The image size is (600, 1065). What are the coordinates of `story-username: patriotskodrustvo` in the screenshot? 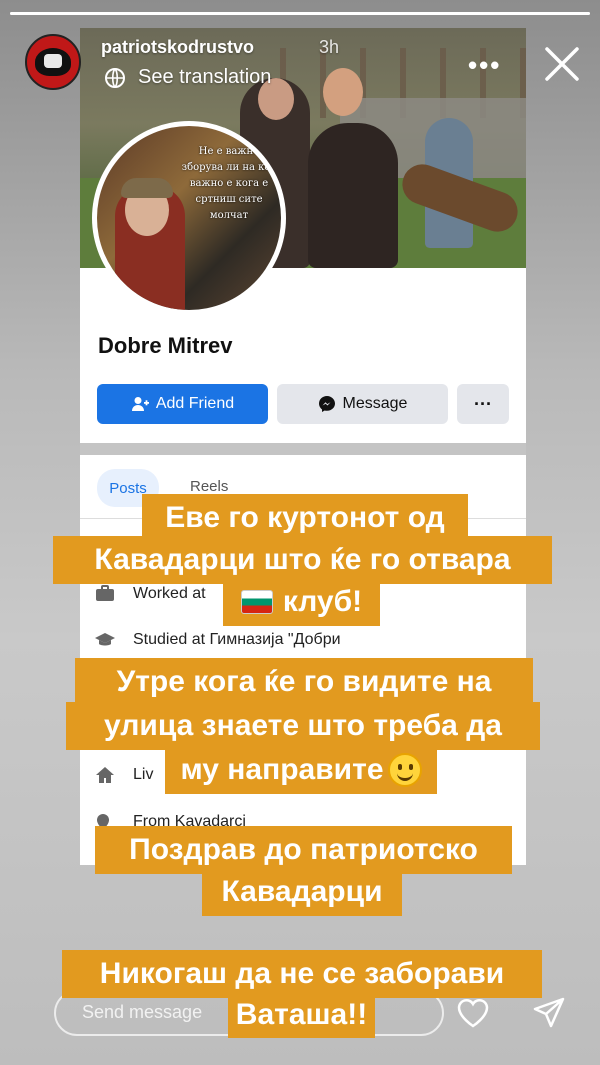 It's located at (177, 47).